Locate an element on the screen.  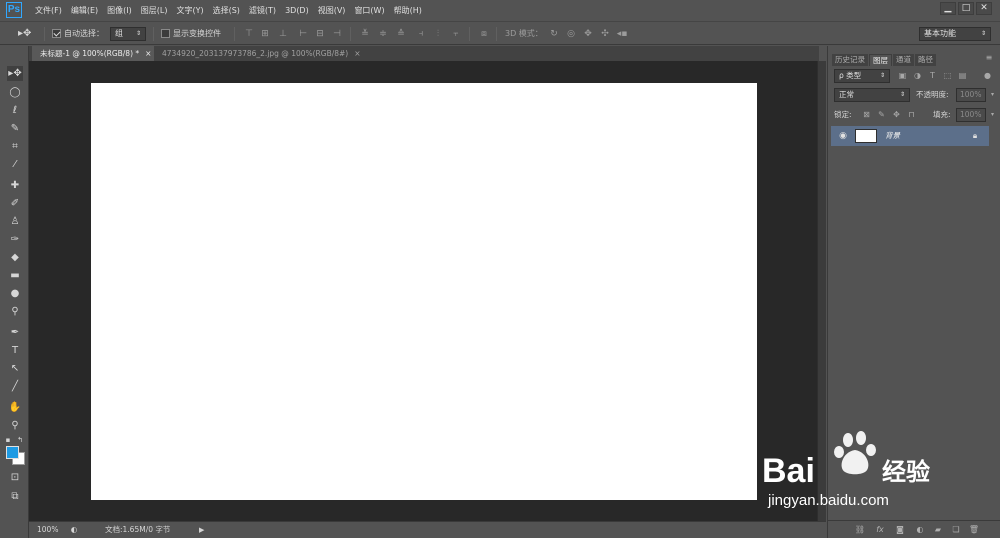
menu-edit: 编辑(E) is located at coordinates (84, 11).